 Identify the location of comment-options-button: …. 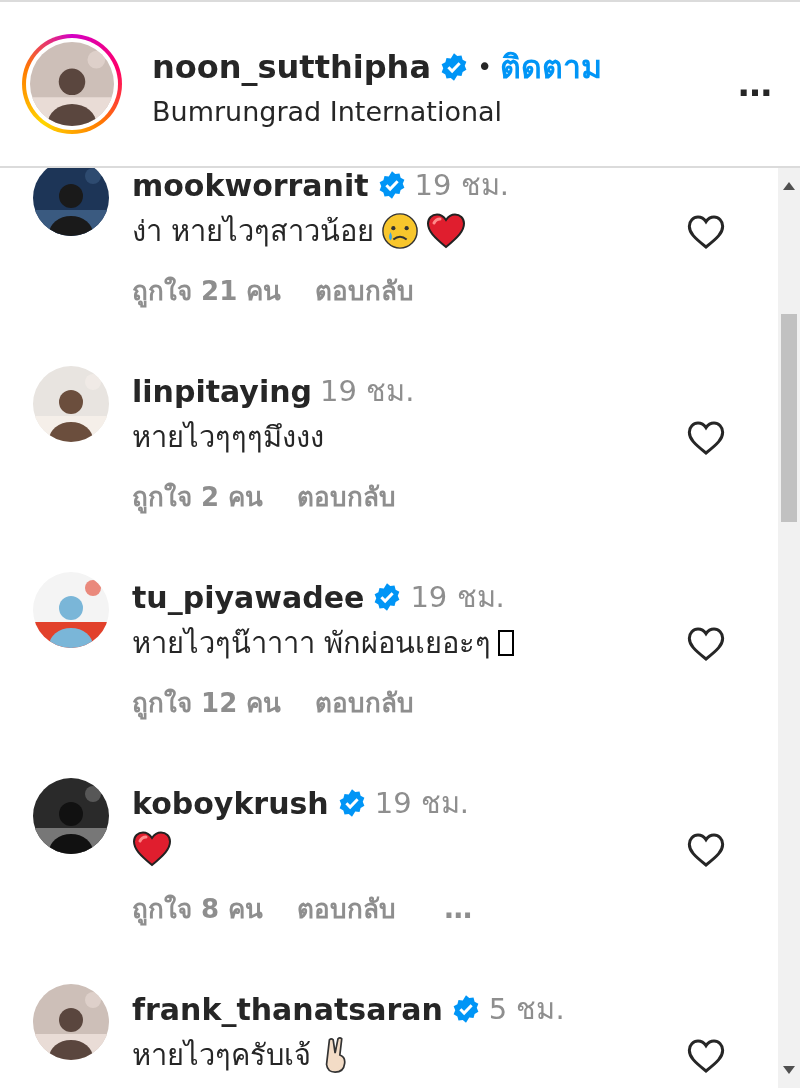
(458, 908).